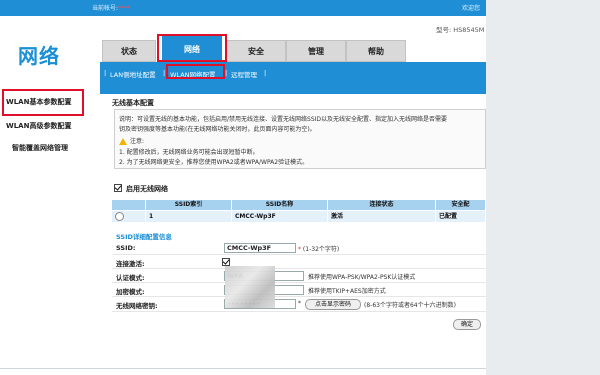 The height and width of the screenshot is (375, 600). What do you see at coordinates (461, 205) in the screenshot?
I see `table-header-security: 安全配` at bounding box center [461, 205].